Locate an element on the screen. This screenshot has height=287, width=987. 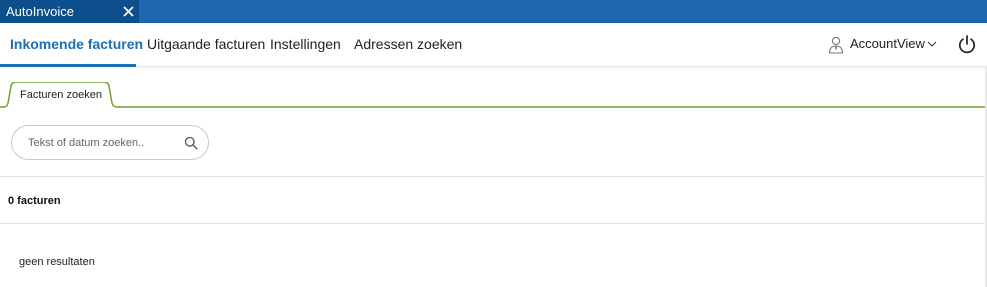
account-name: AccountView is located at coordinates (887, 43).